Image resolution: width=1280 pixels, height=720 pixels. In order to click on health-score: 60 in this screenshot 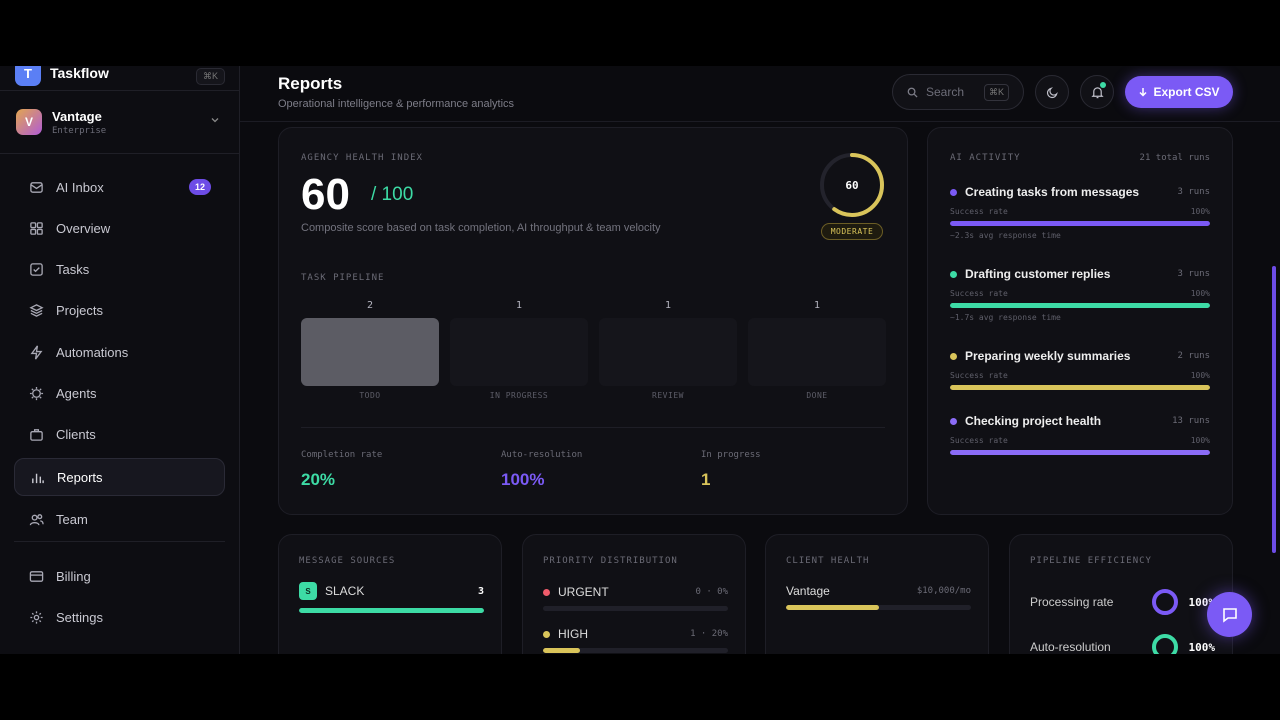, I will do `click(325, 194)`.